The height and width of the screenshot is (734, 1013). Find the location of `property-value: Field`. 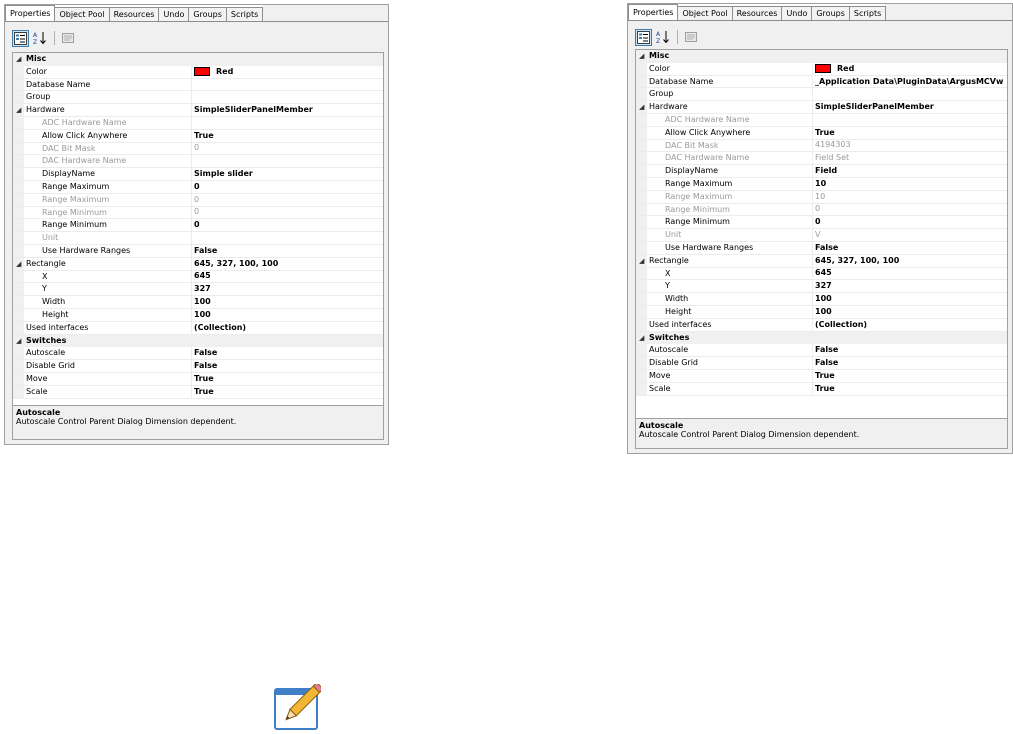

property-value: Field is located at coordinates (910, 171).